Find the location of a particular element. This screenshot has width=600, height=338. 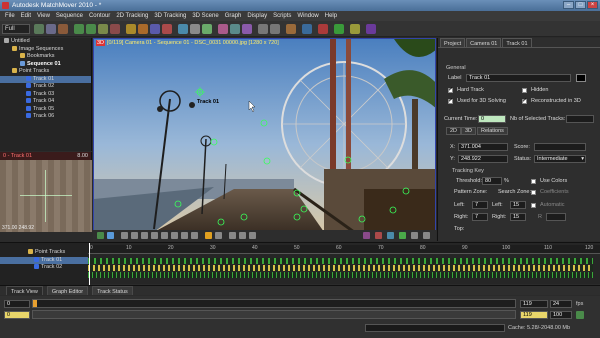

nb-selected-input is located at coordinates (580, 119).